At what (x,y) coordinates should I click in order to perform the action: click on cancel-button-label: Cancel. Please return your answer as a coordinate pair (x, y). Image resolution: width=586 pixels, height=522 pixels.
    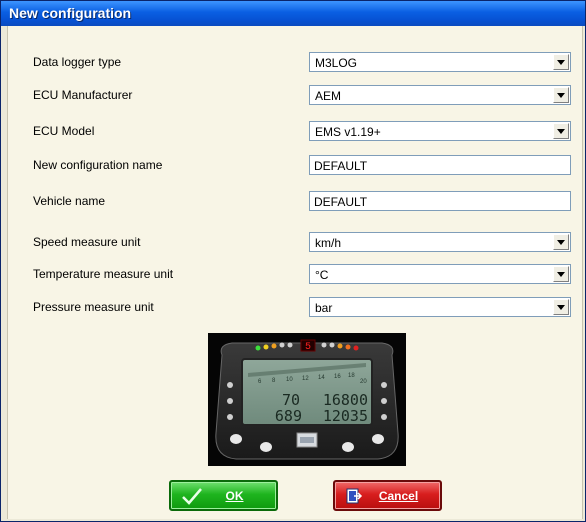
    Looking at the image, I should click on (398, 495).